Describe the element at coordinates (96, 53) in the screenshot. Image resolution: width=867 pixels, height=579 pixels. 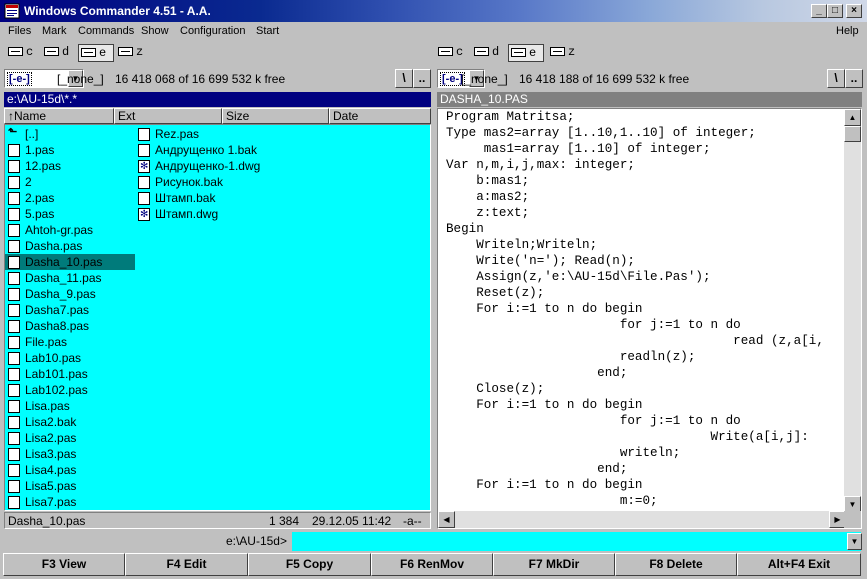
I see `left-drive-e: e` at that location.